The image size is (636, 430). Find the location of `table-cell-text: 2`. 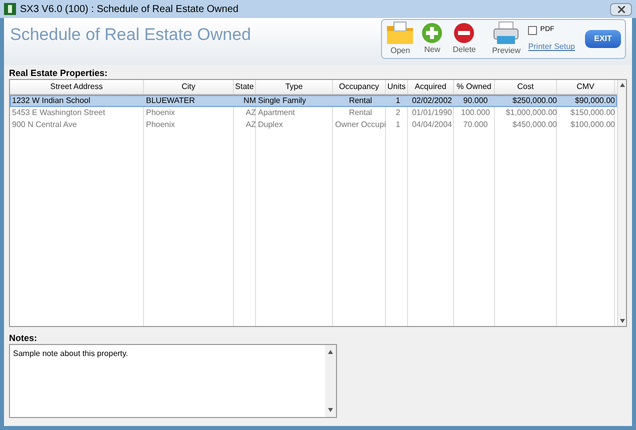

table-cell-text: 2 is located at coordinates (398, 113).